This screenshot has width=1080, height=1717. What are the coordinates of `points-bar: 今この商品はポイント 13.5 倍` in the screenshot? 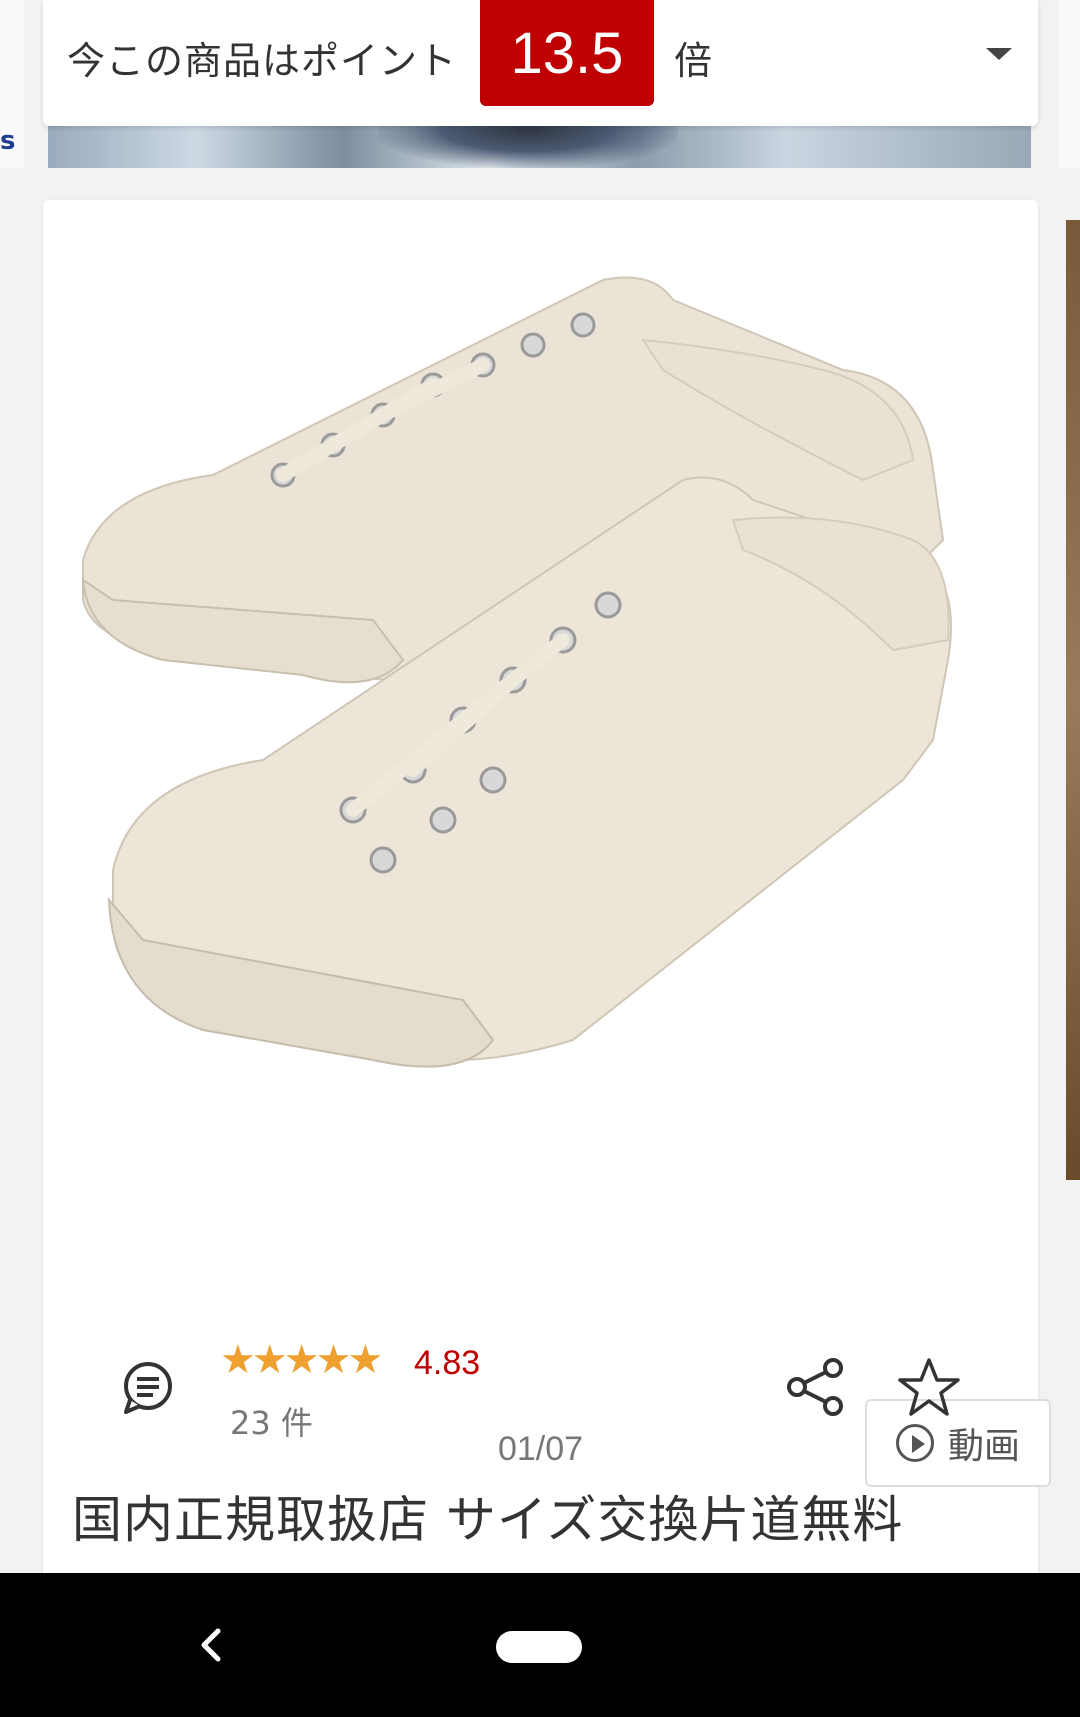 It's located at (540, 63).